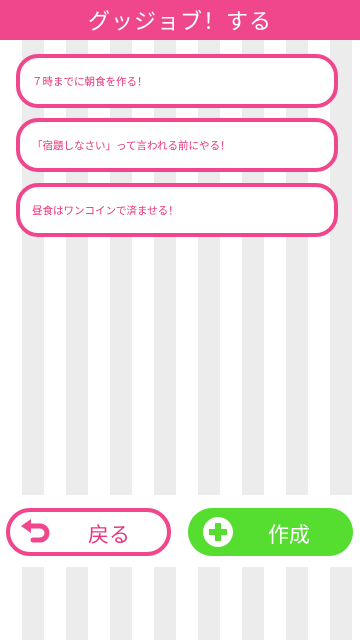  I want to click on task-text: ７時までに朝食を作る！, so click(90, 81).